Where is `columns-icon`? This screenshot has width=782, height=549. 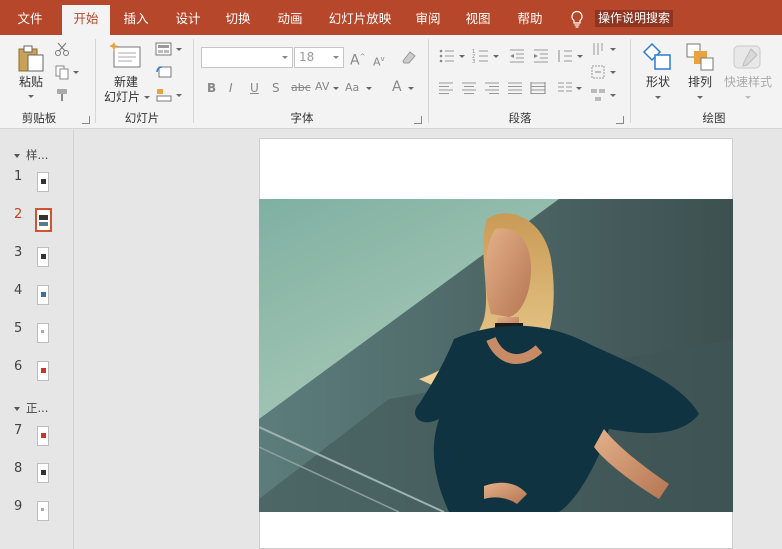 columns-icon is located at coordinates (565, 88).